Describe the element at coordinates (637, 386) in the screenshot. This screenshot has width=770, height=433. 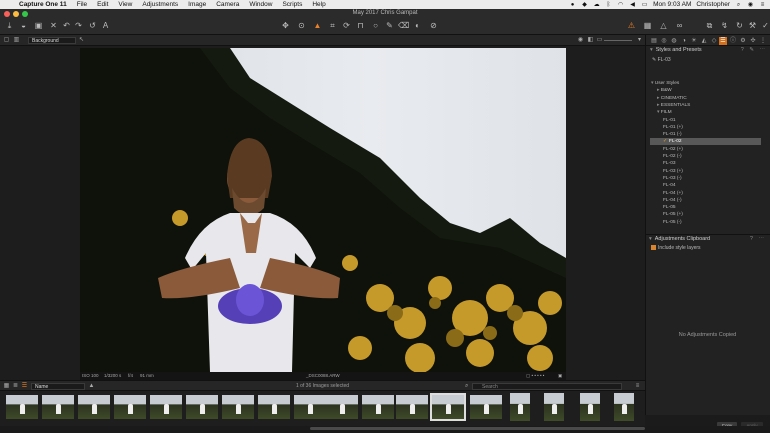
I see `filter-icon: ≡` at that location.